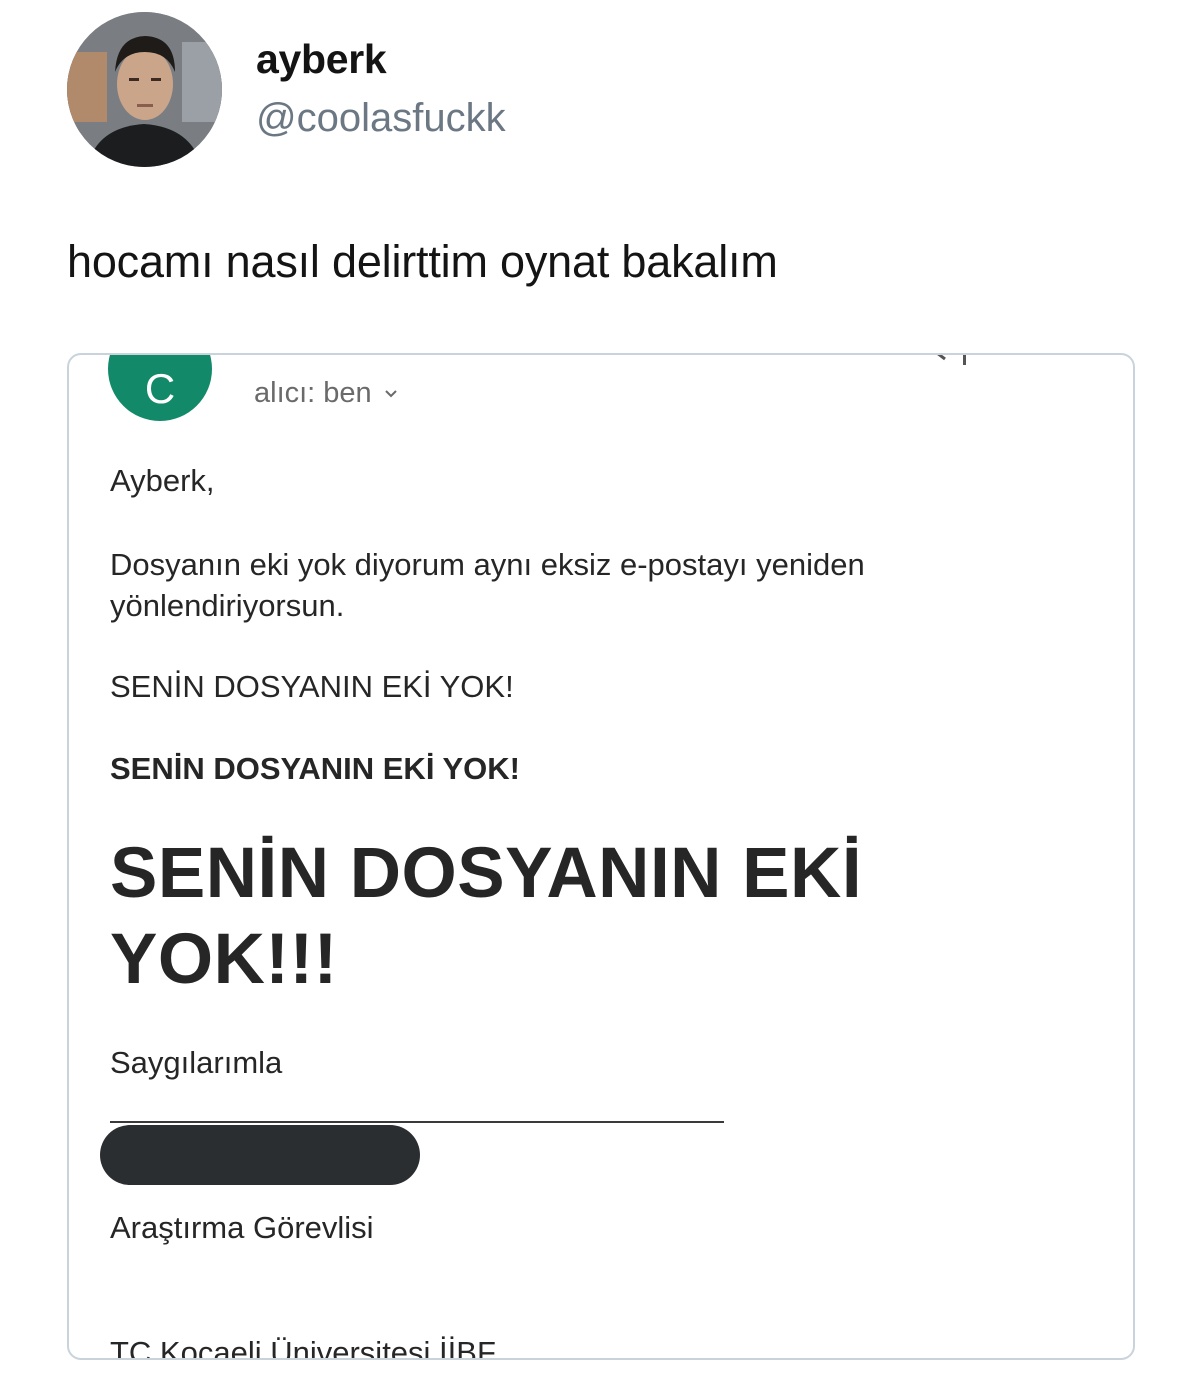  Describe the element at coordinates (162, 480) in the screenshot. I see `email-greeting: Ayberk,` at that location.